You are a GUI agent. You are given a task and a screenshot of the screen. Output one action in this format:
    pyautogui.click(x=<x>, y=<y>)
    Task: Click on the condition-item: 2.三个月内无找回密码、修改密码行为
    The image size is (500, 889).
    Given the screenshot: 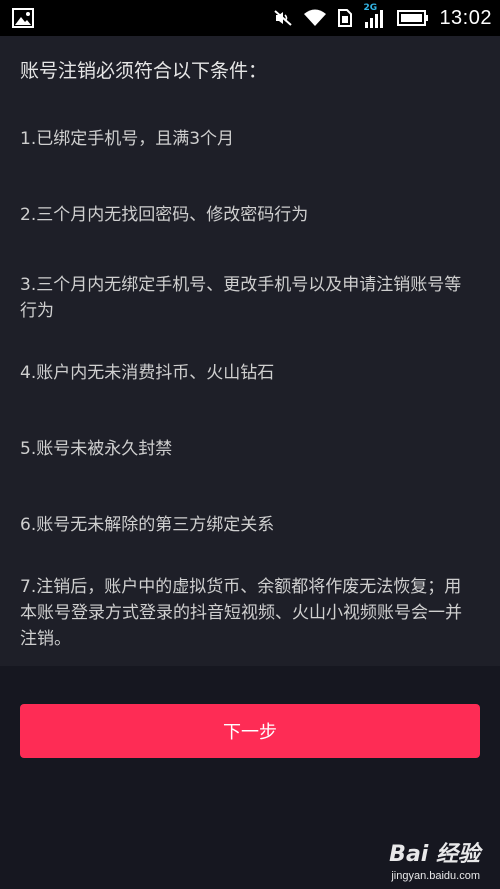 What is the action you would take?
    pyautogui.click(x=164, y=215)
    